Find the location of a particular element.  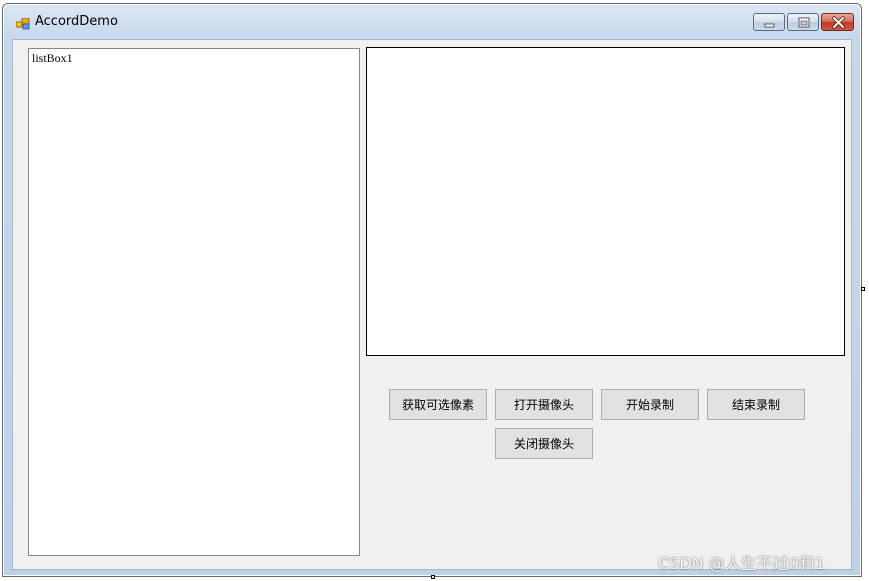

close-icon is located at coordinates (838, 22).